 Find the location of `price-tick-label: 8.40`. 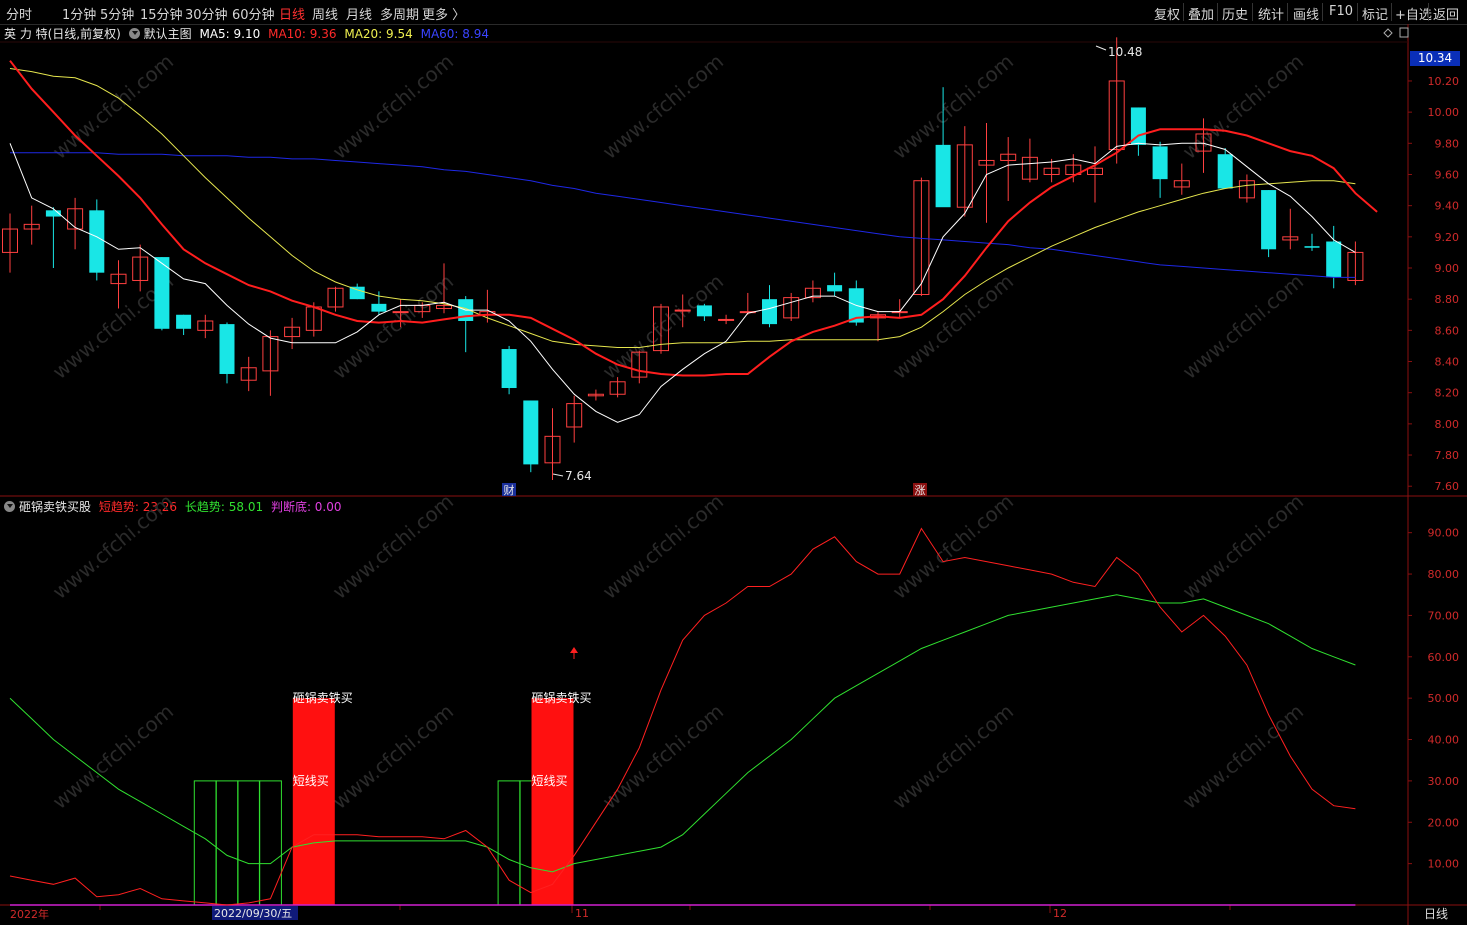

price-tick-label: 8.40 is located at coordinates (1447, 362).